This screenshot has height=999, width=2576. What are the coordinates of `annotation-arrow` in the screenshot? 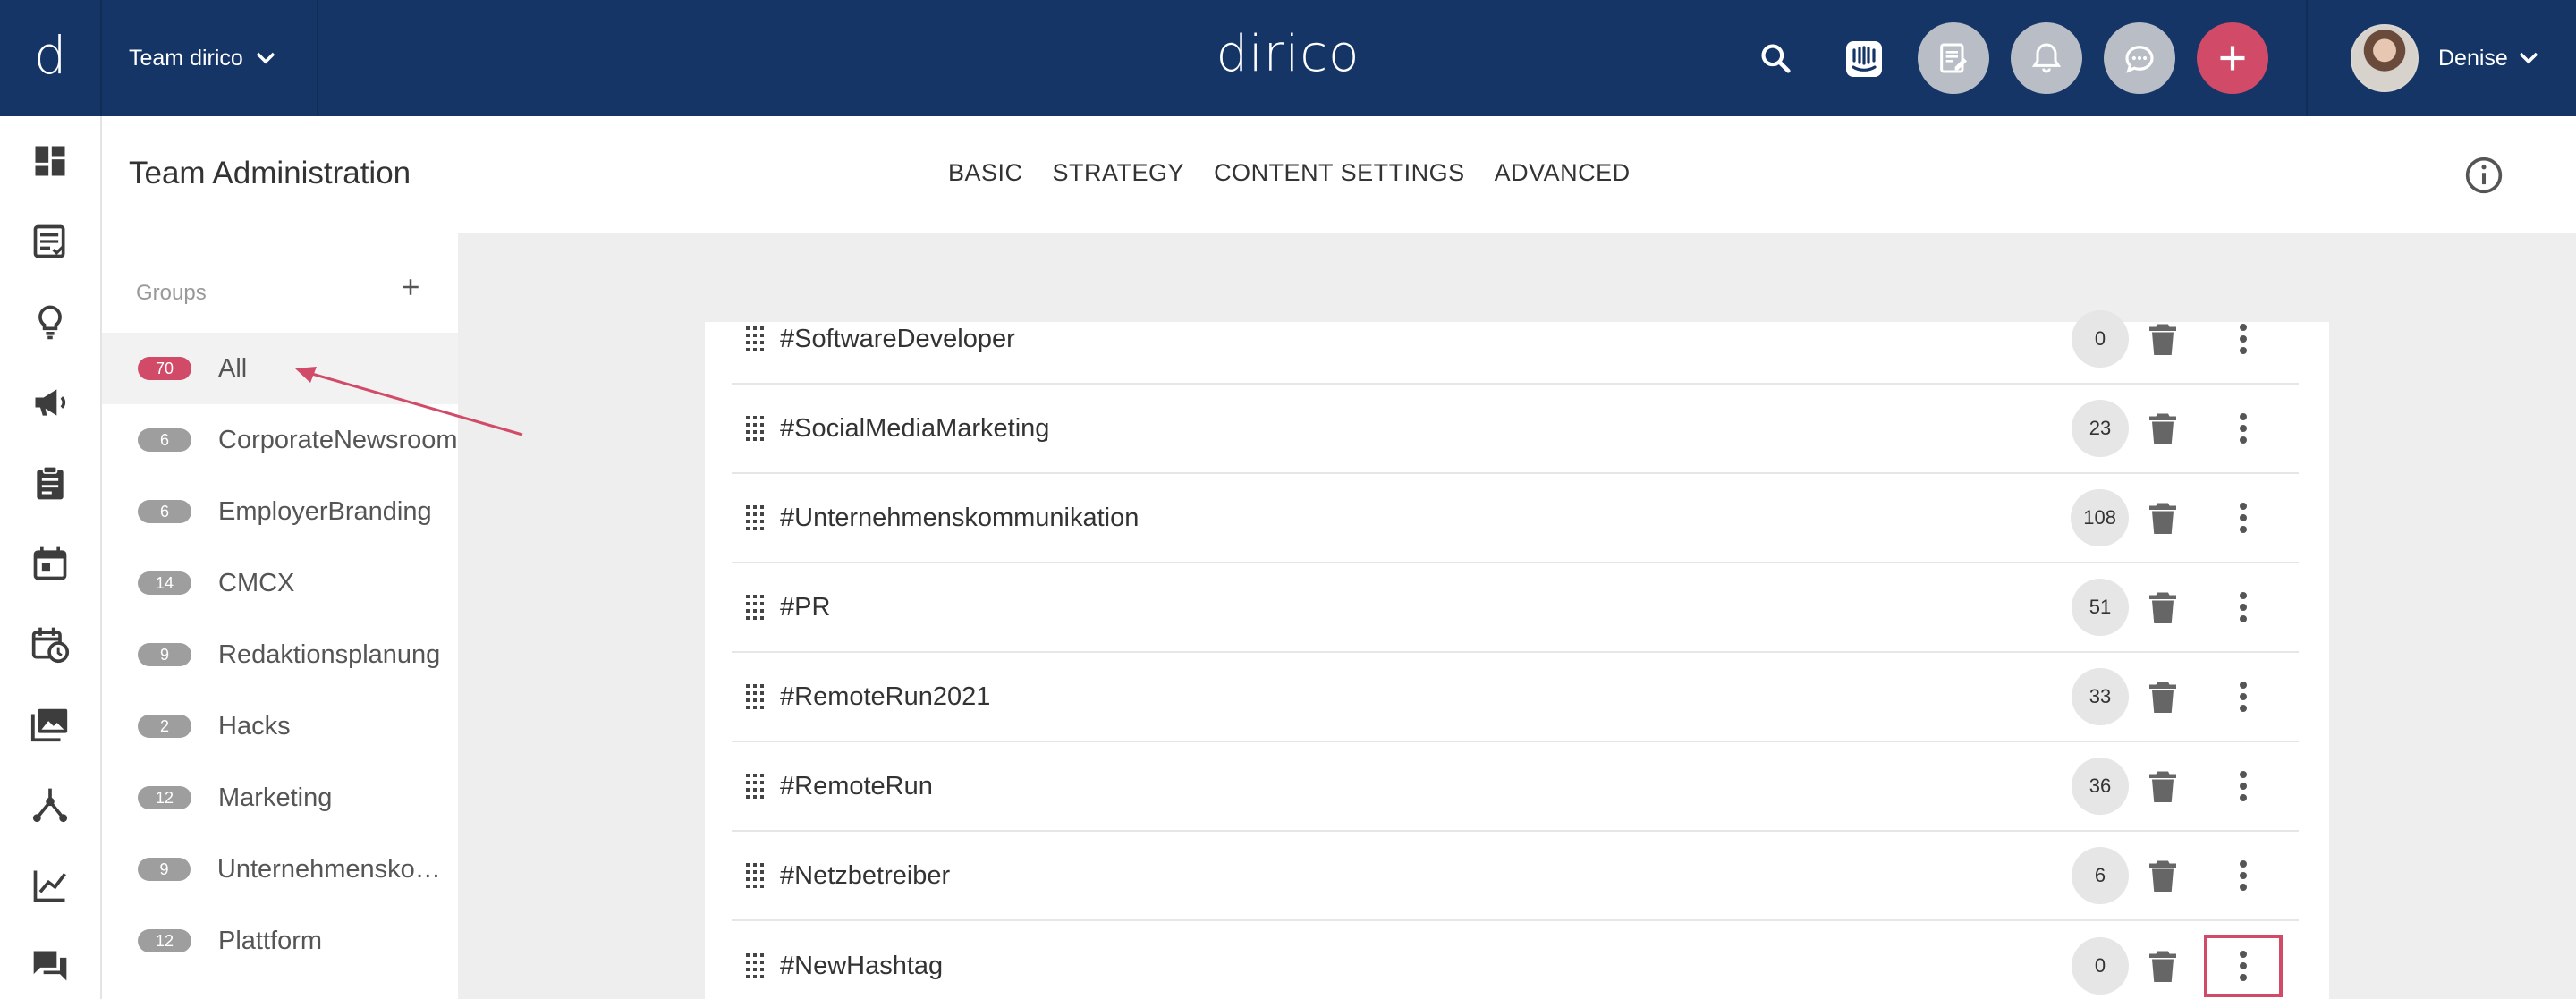 It's located at (409, 402).